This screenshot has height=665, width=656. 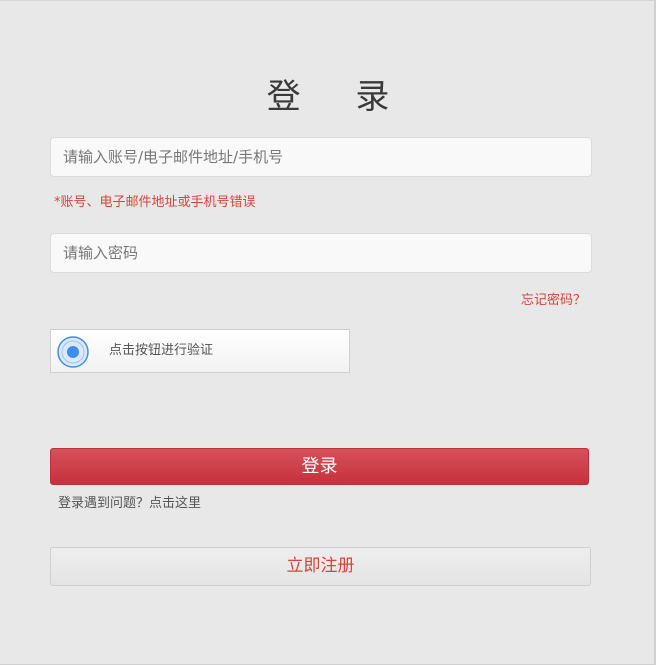 I want to click on page-title: 登 录, so click(x=339, y=97).